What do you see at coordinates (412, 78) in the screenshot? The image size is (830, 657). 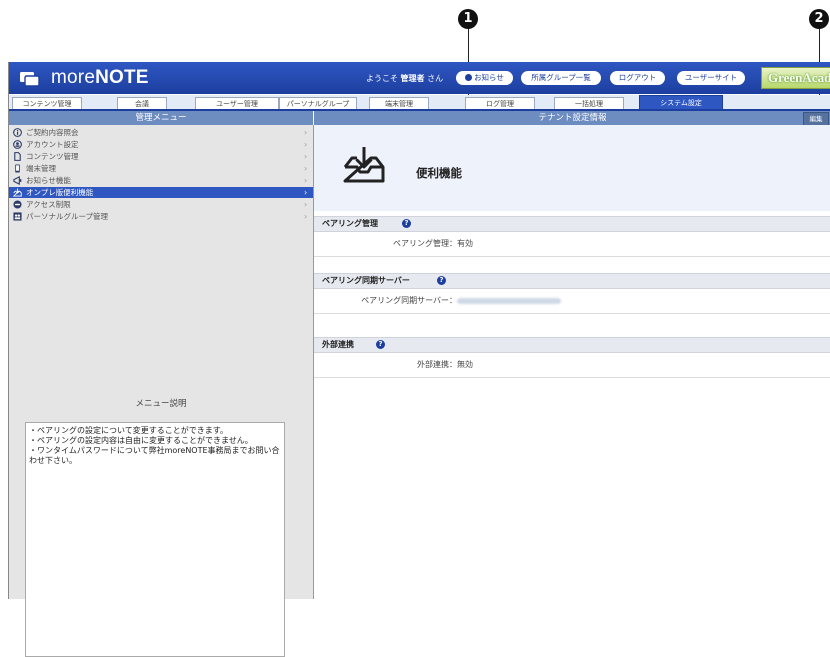 I see `welcome-user: 管理者` at bounding box center [412, 78].